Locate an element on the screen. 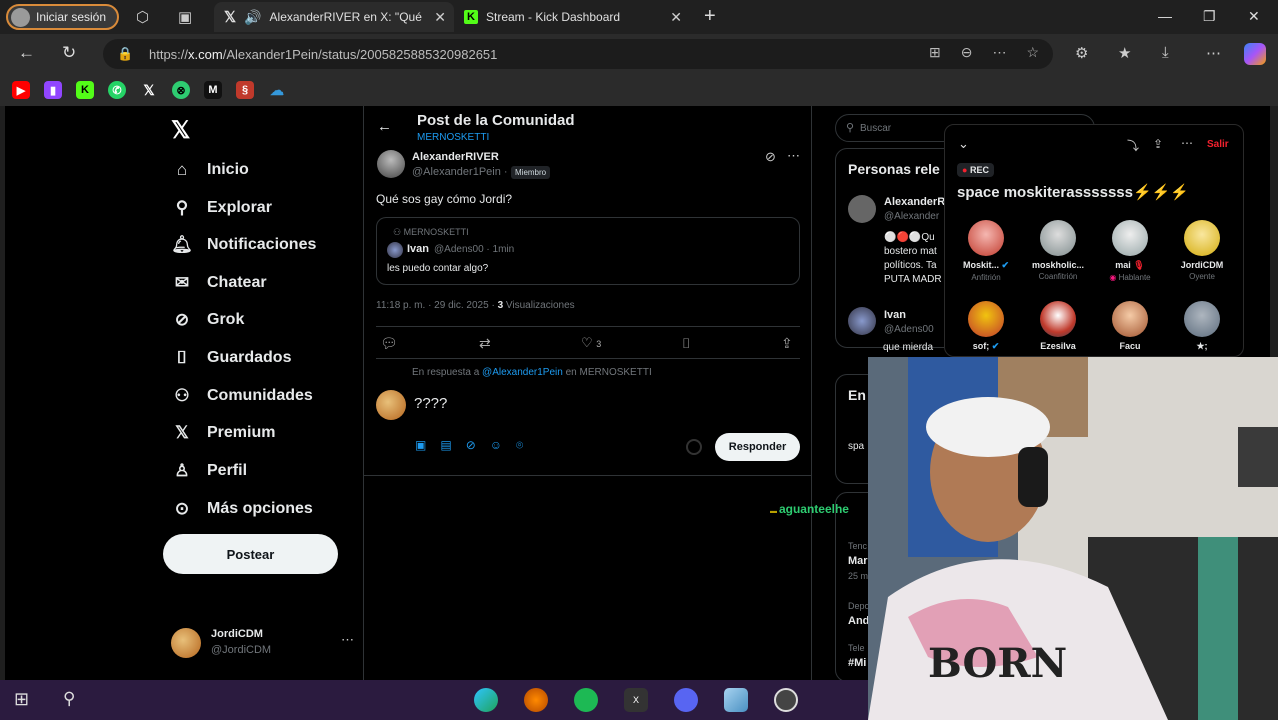  nav-perfil: ♙ Perfil is located at coordinates (209, 471).